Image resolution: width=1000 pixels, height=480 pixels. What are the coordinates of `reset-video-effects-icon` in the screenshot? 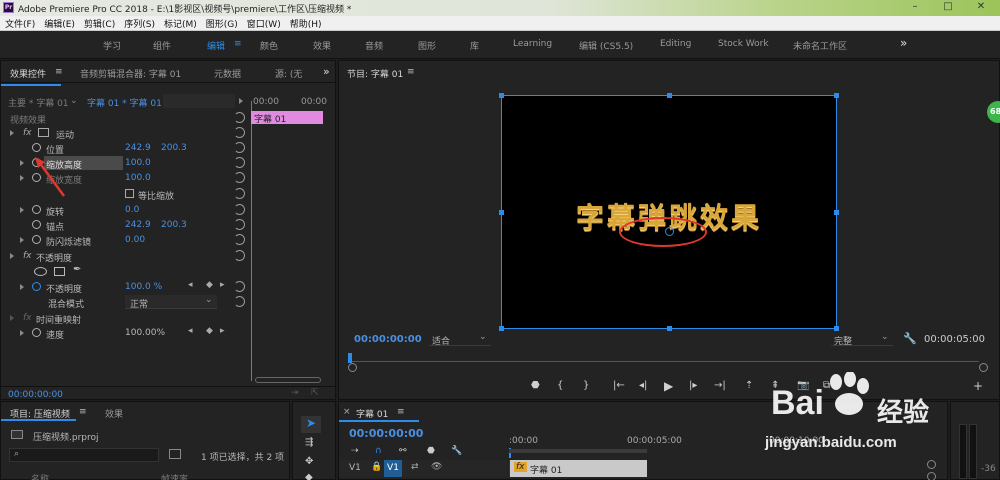 It's located at (239, 117).